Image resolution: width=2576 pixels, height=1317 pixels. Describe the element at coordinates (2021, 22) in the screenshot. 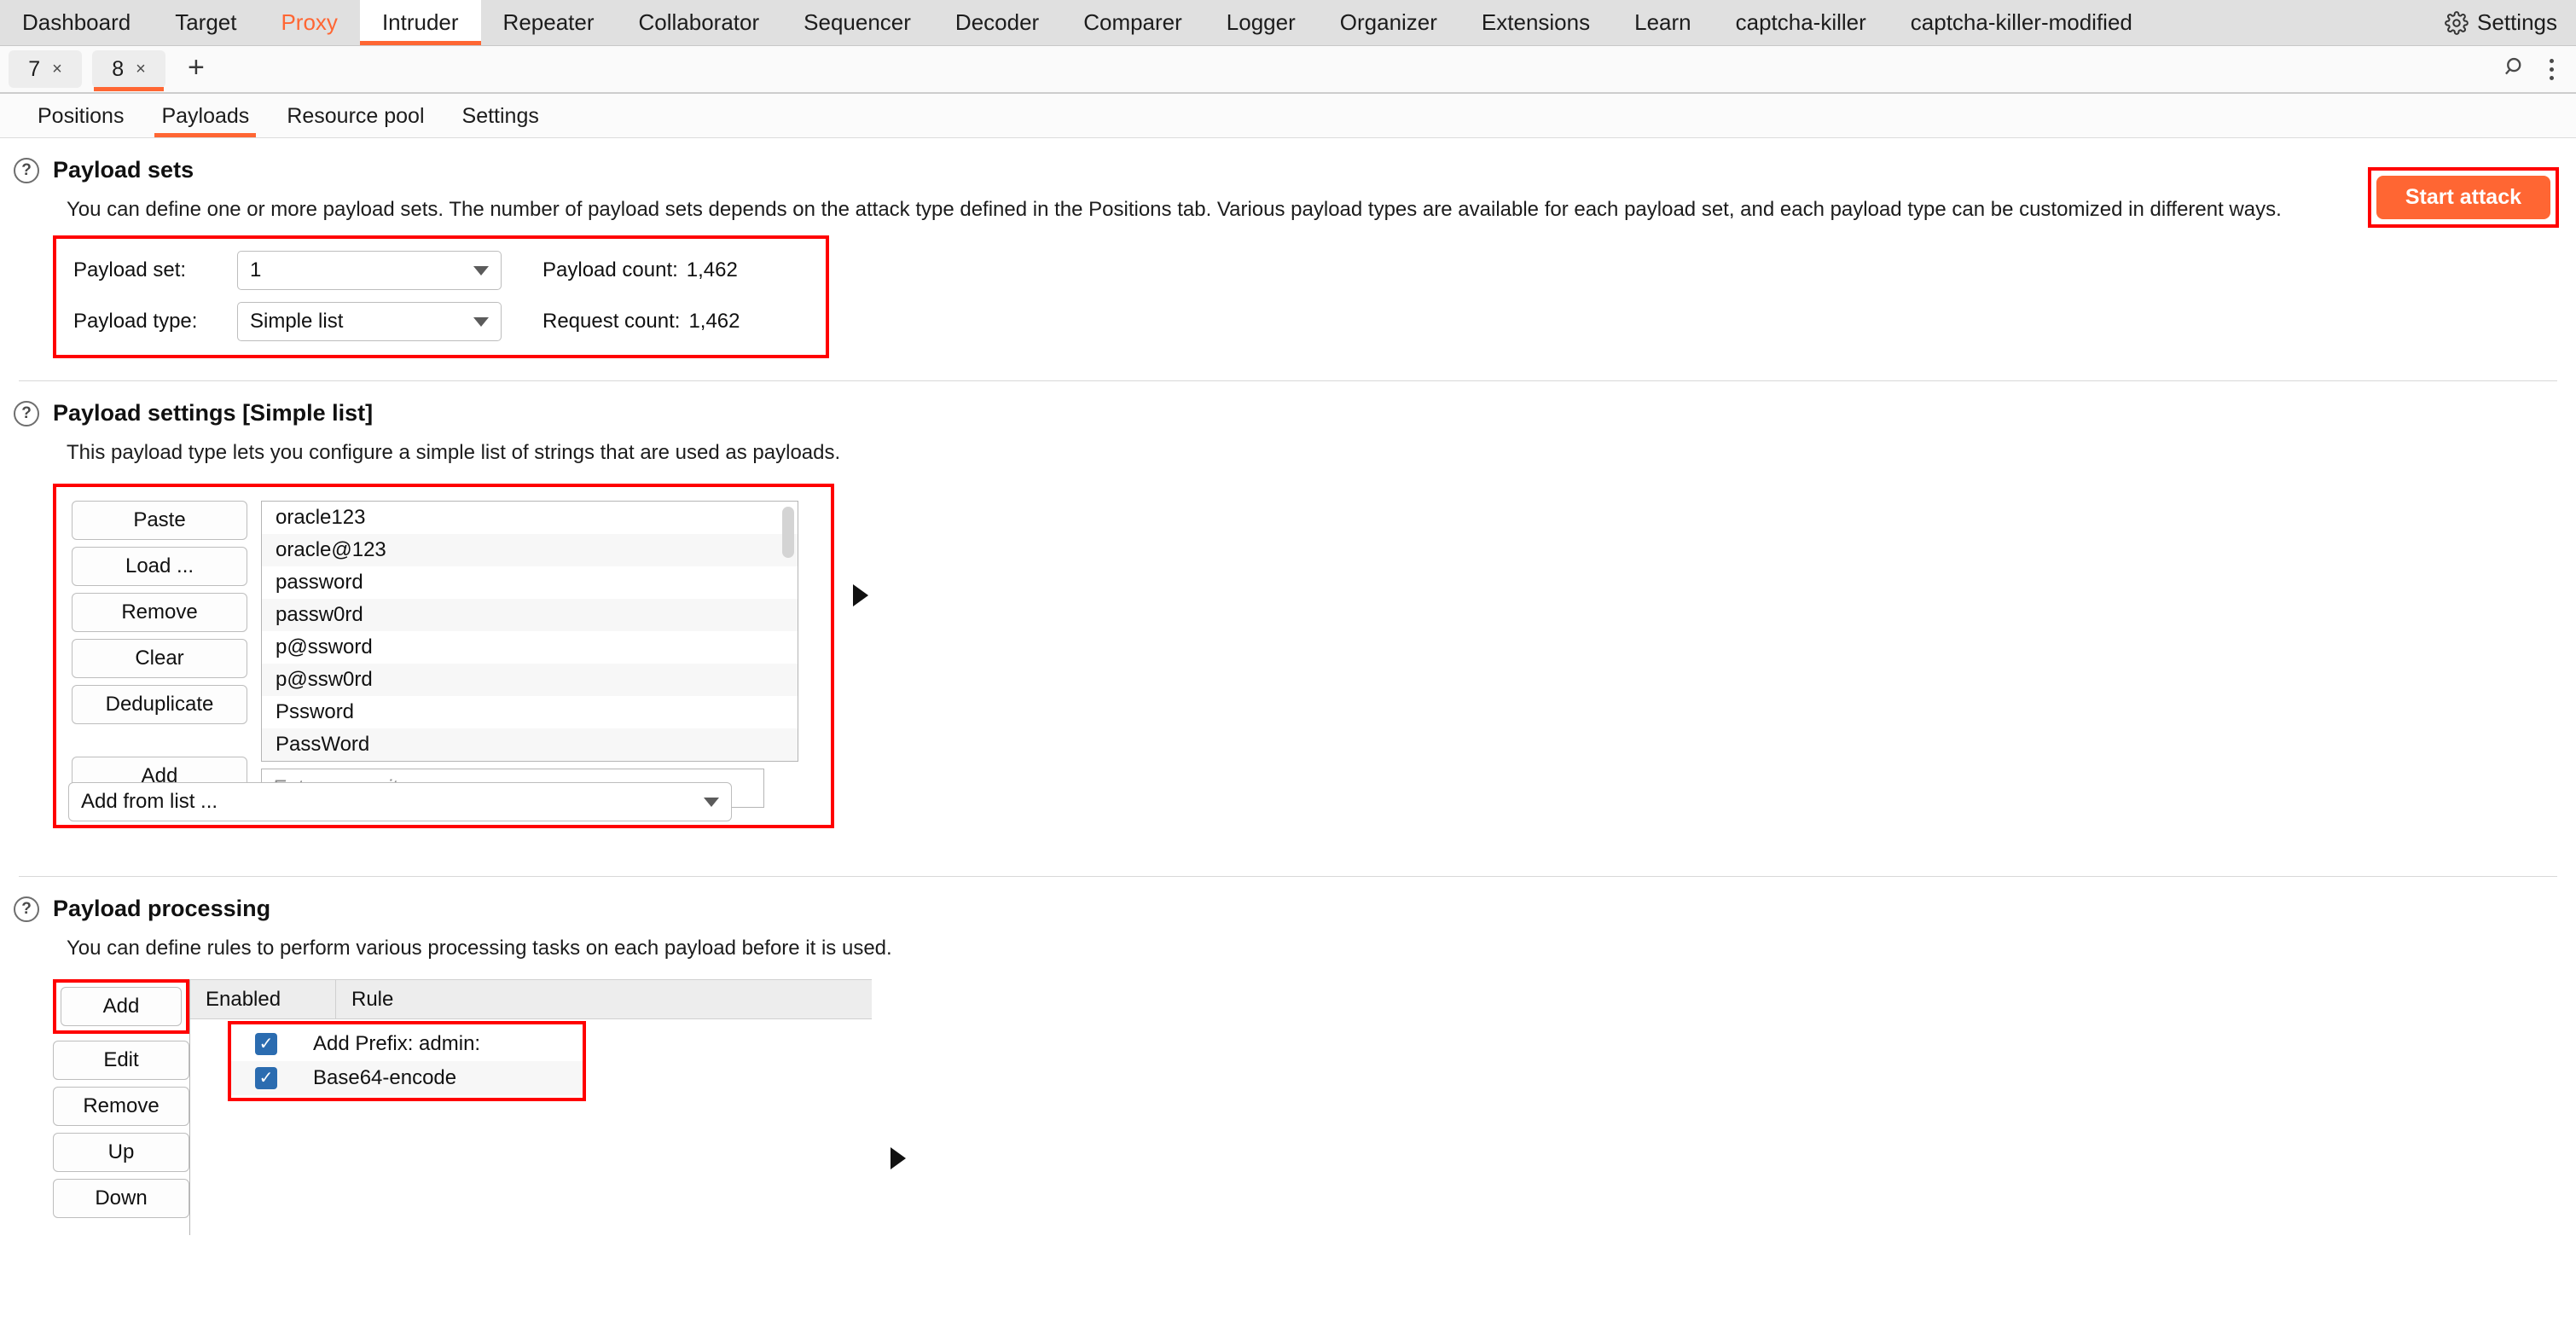

I see `main-tab-captcha-killer-modified: captcha-killer-modified` at that location.